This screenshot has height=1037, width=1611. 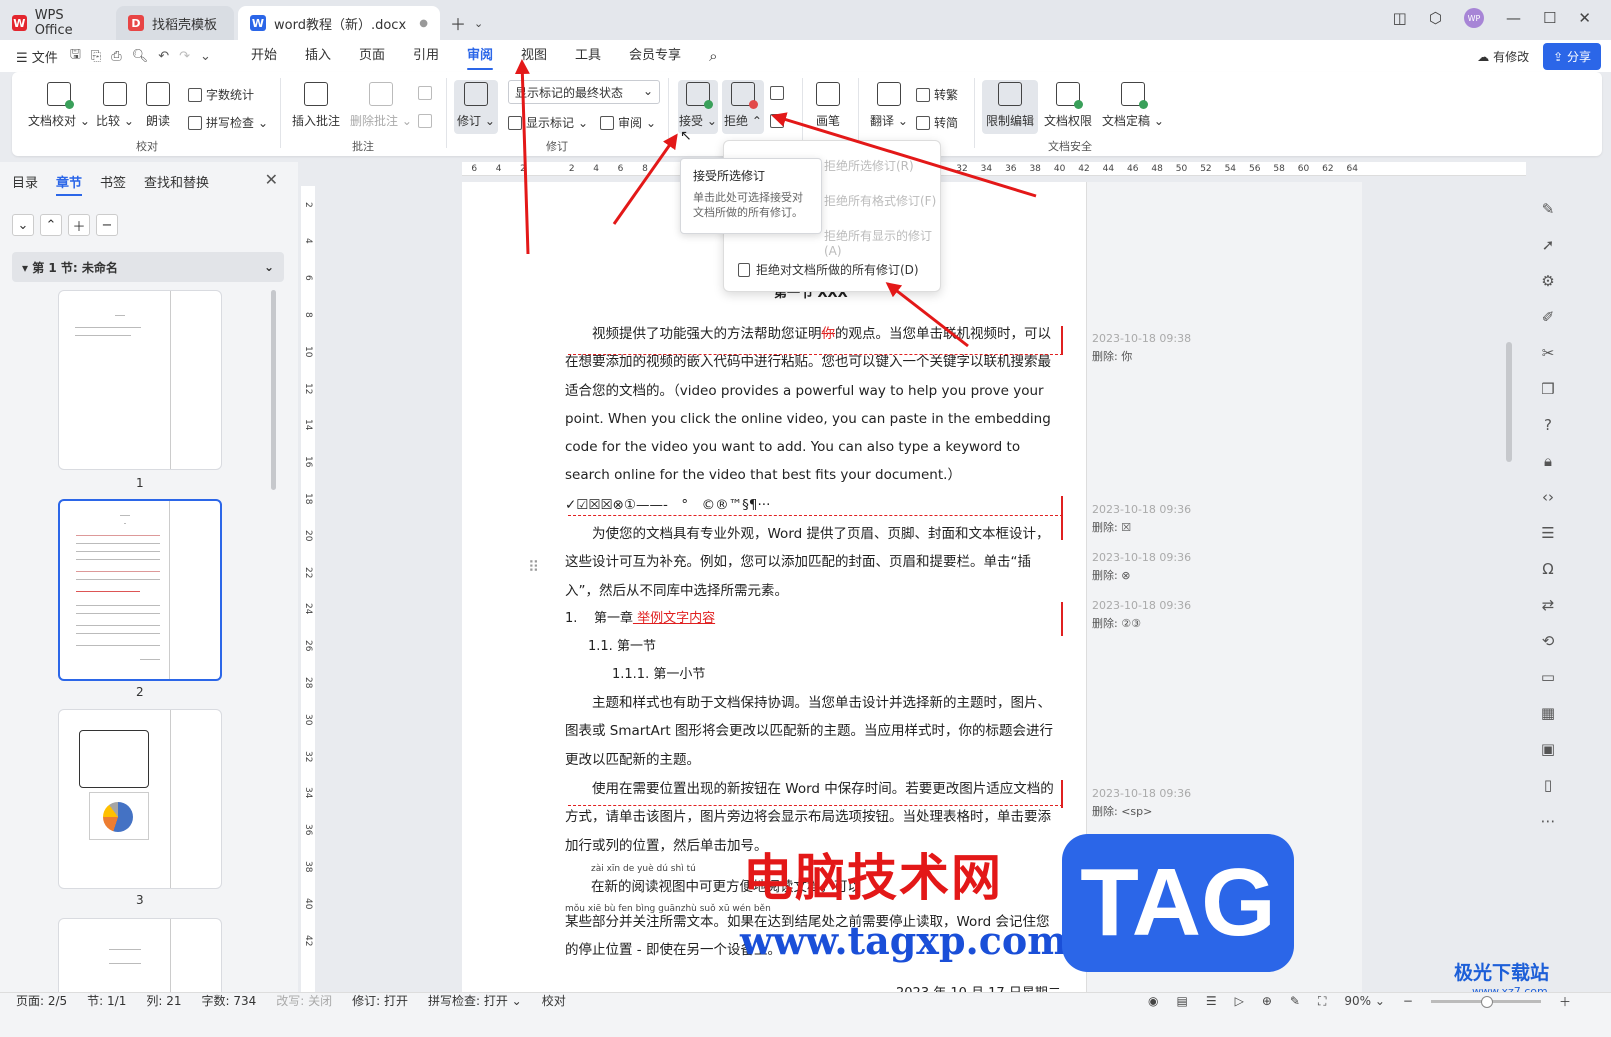 I want to click on document-scrollbar, so click(x=1509, y=402).